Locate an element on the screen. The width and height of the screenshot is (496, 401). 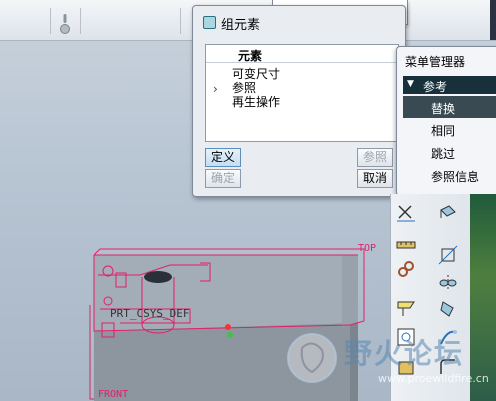
datum-label-front: FRONT is located at coordinates (113, 394).